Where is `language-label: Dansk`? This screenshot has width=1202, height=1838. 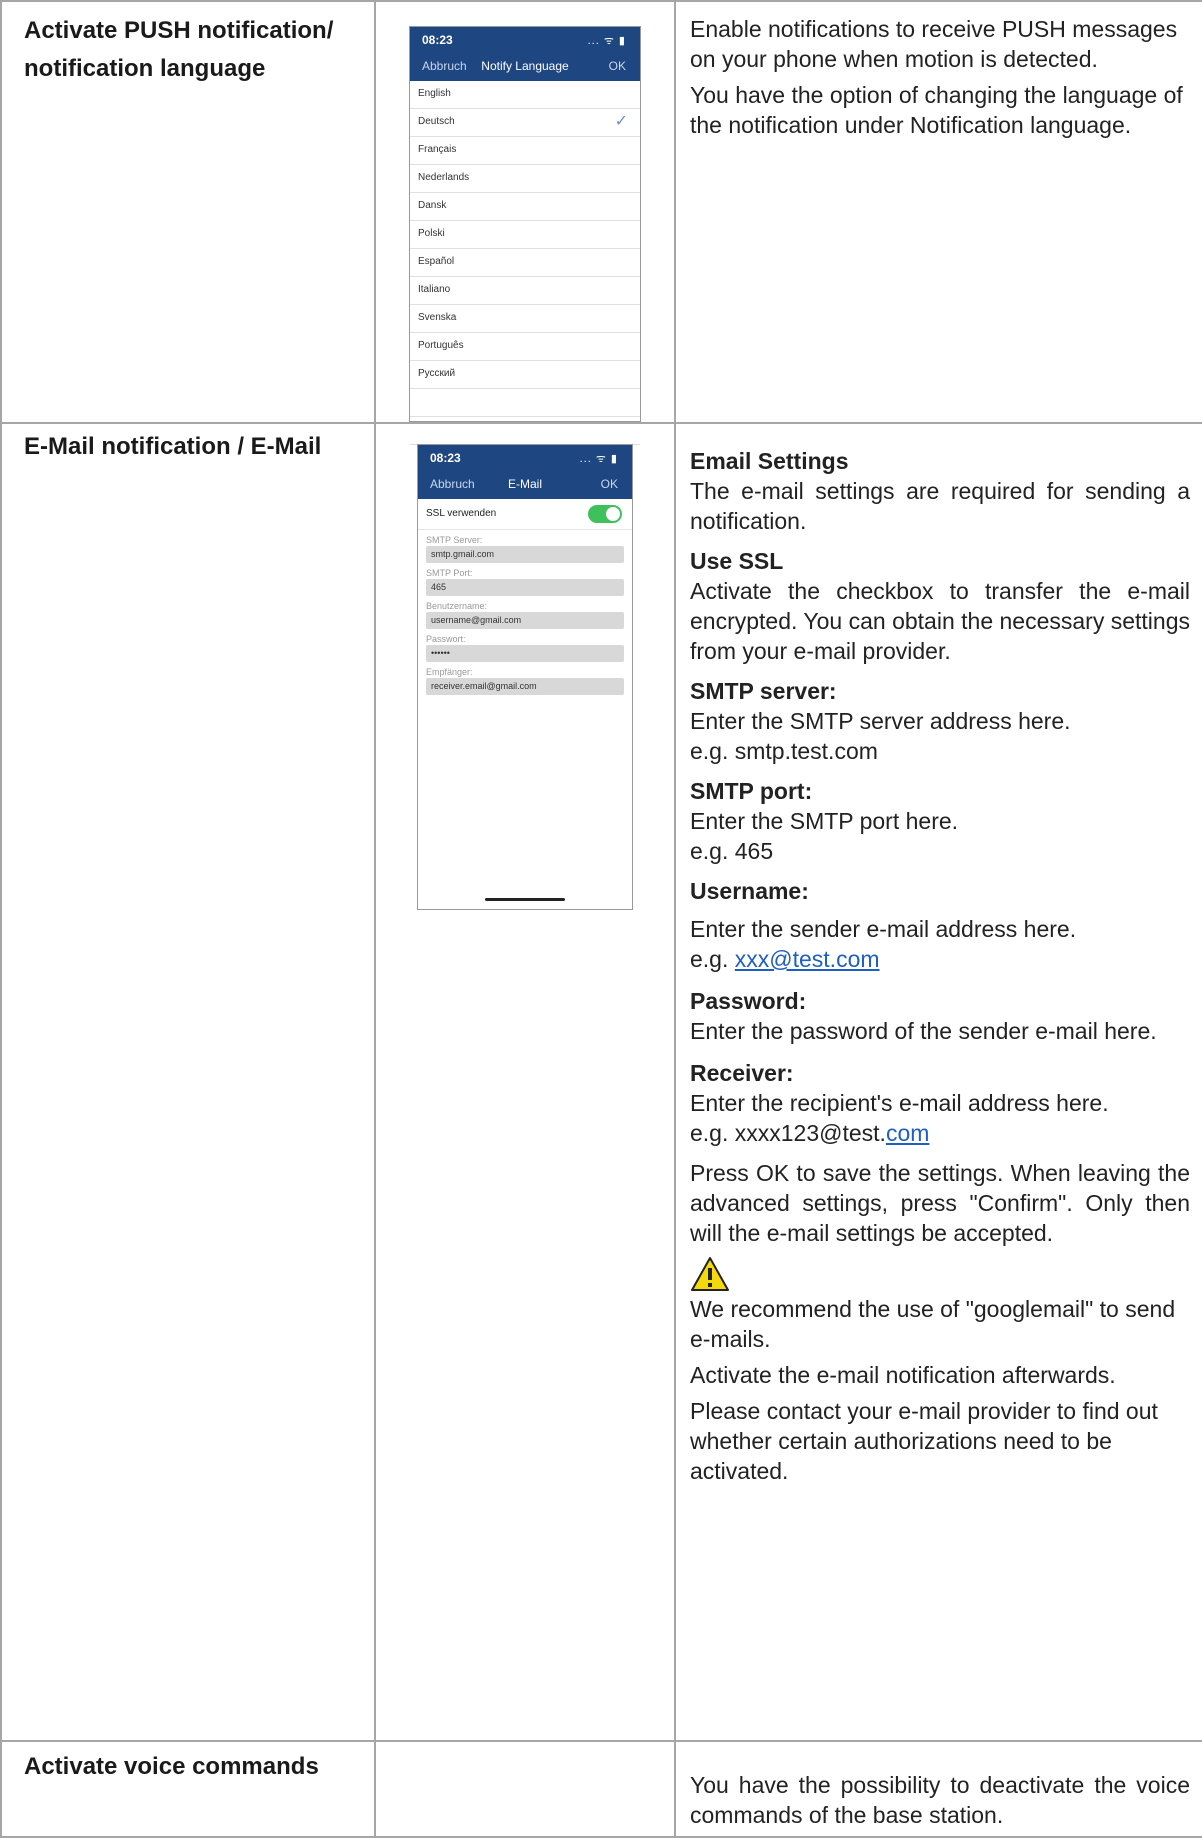
language-label: Dansk is located at coordinates (432, 205).